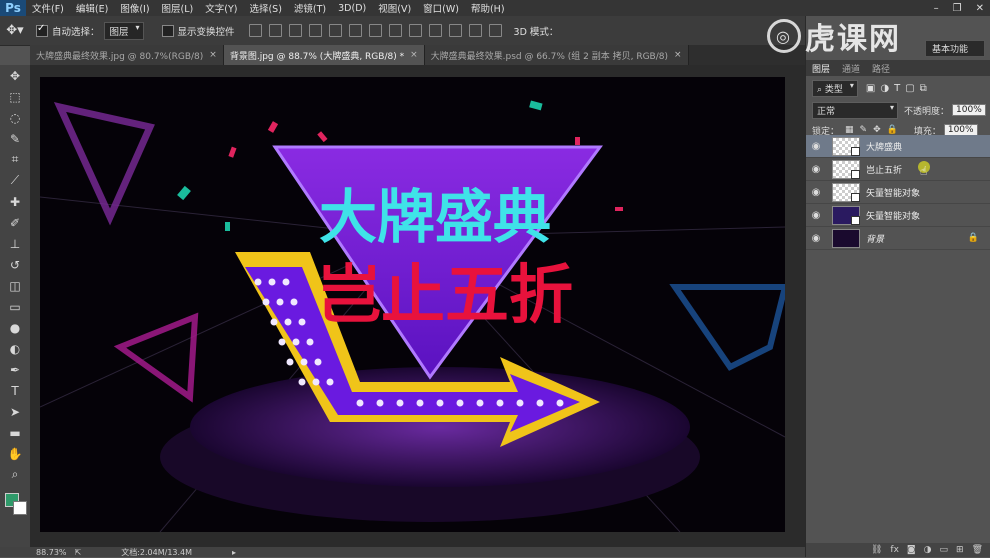 This screenshot has width=990, height=558. I want to click on tab-layers: 图层, so click(821, 68).